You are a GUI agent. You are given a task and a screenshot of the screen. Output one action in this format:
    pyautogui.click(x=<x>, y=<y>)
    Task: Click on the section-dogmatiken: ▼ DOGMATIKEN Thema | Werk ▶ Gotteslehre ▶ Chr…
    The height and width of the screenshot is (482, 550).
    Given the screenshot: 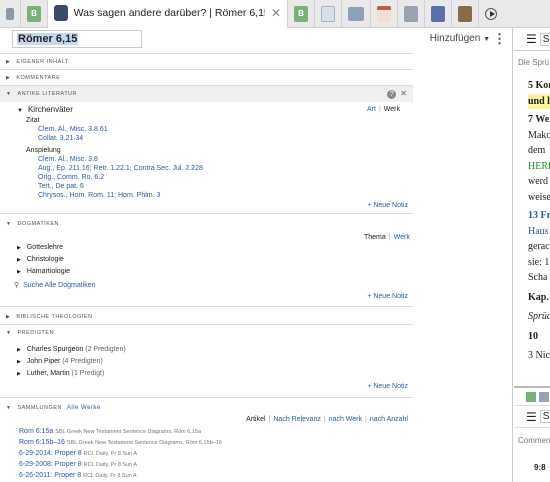 What is the action you would take?
    pyautogui.click(x=206, y=259)
    